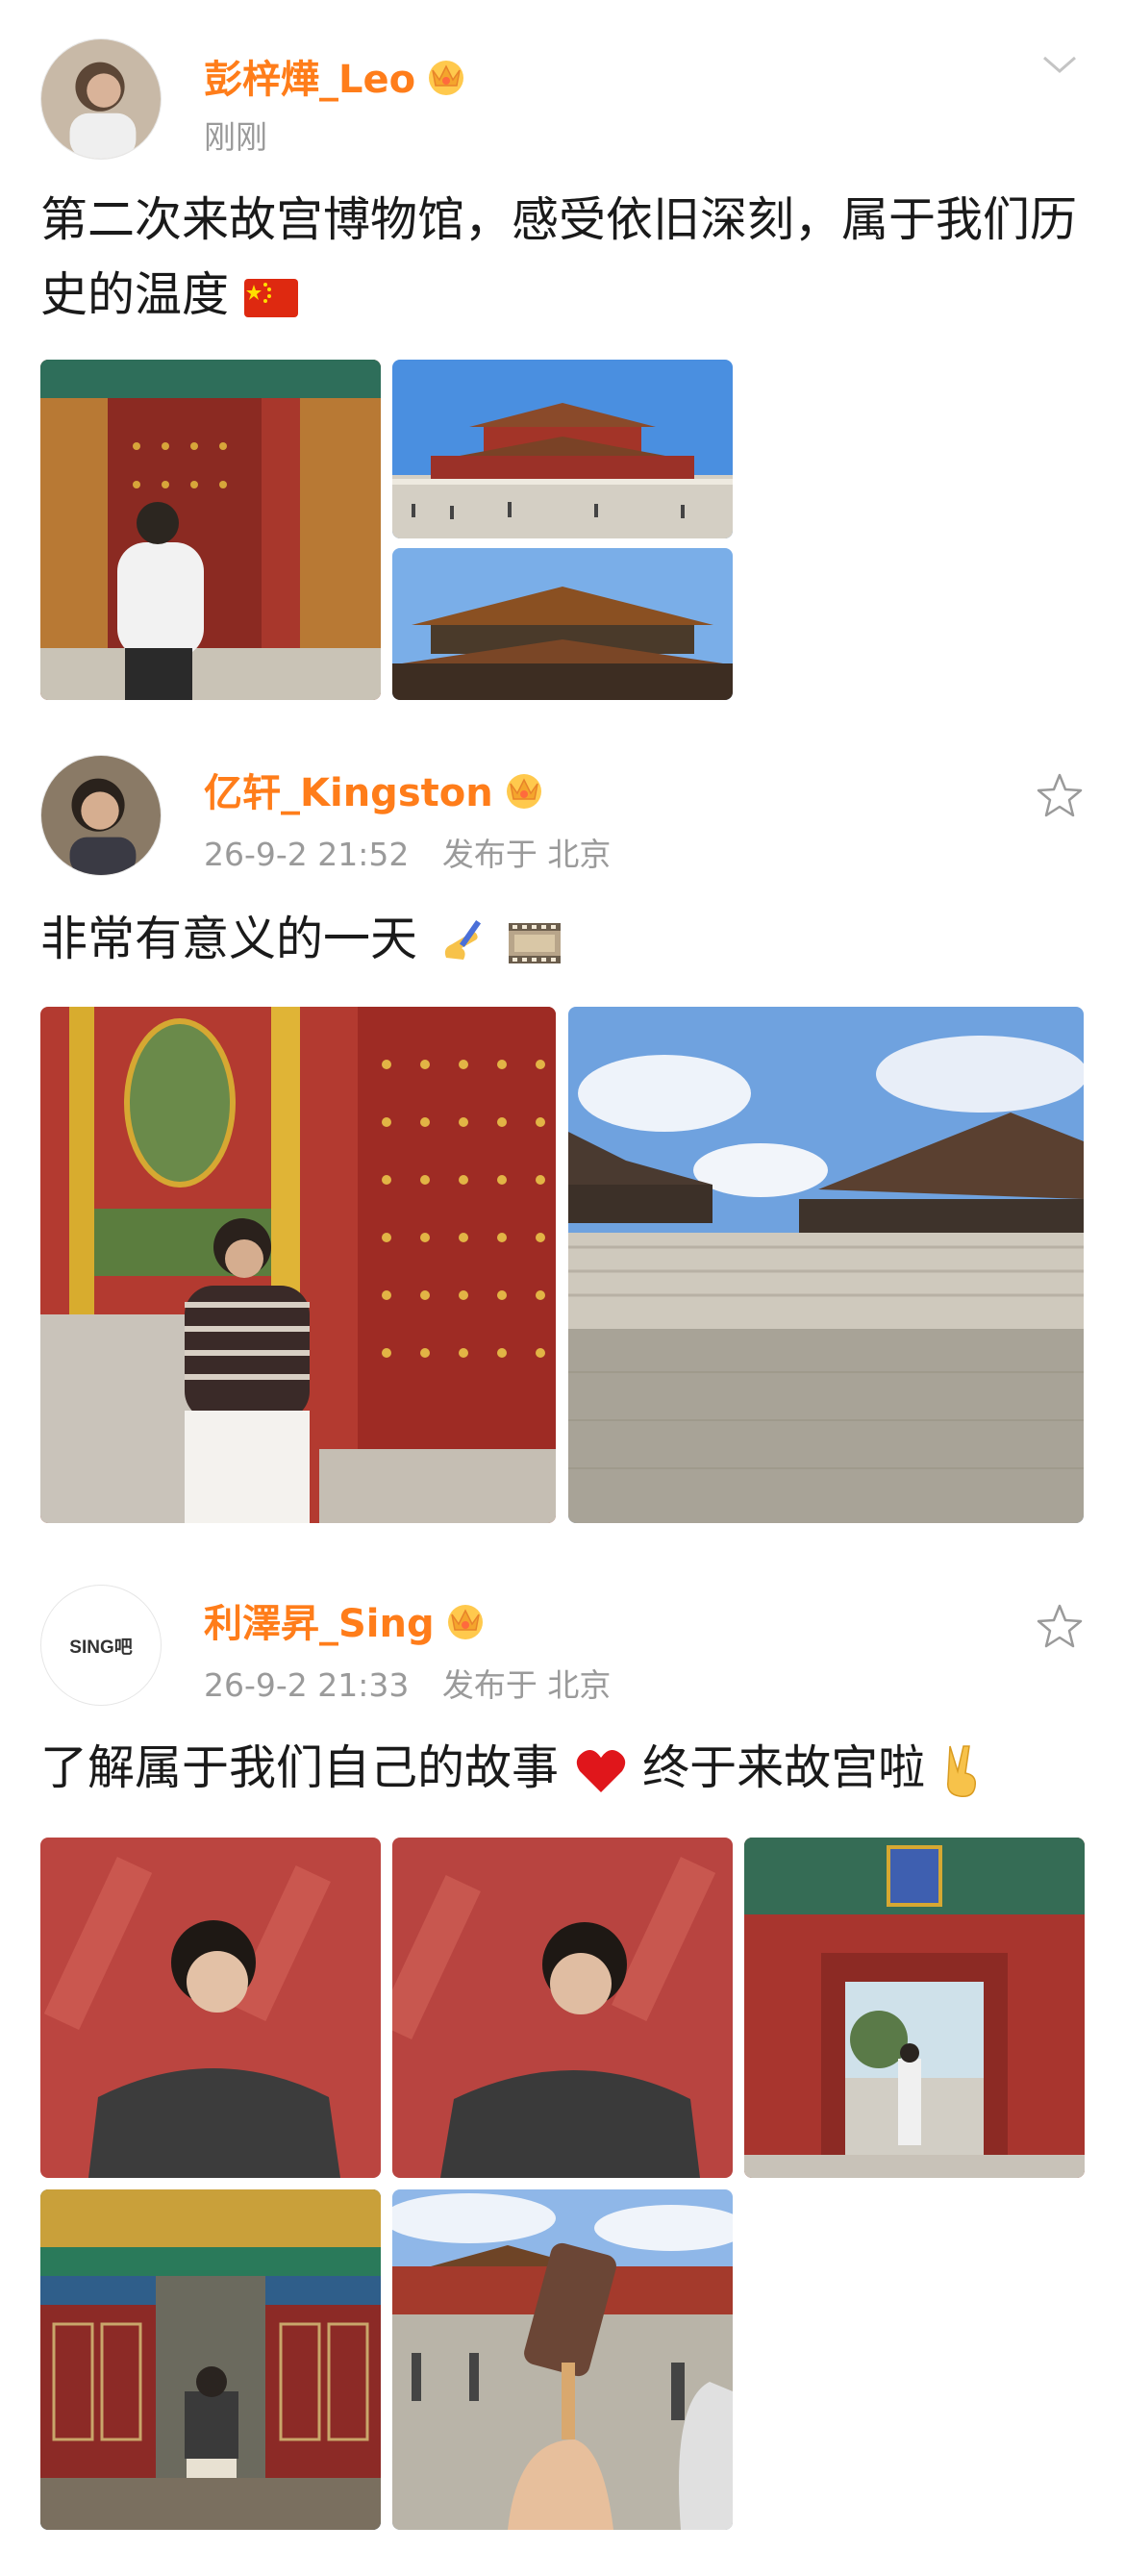 Image resolution: width=1125 pixels, height=2576 pixels. Describe the element at coordinates (270, 297) in the screenshot. I see `china-flag-emoji` at that location.